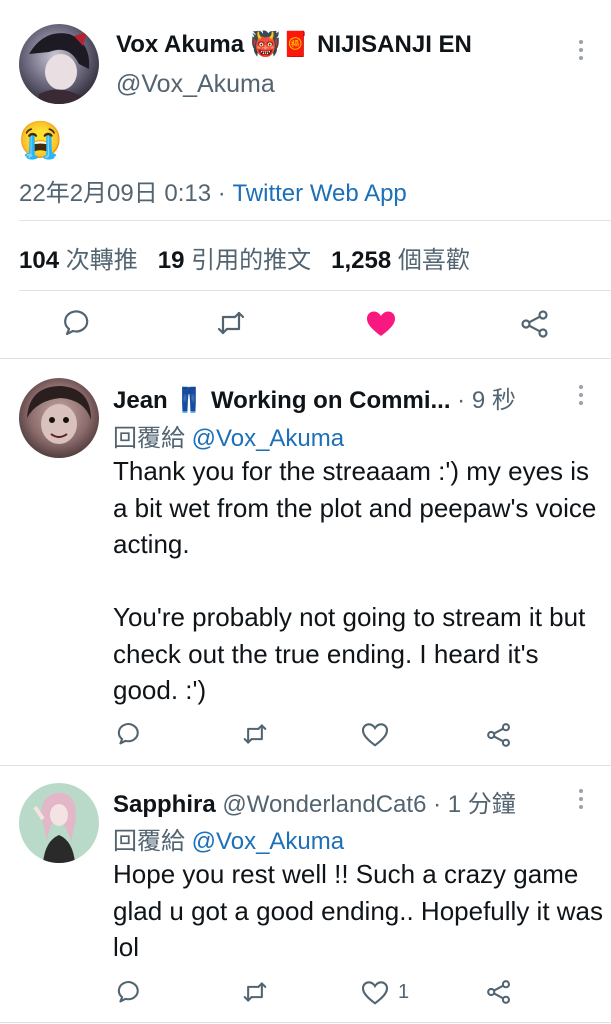 The image size is (611, 1024). What do you see at coordinates (319, 193) in the screenshot?
I see `tweet-source: Twitter Web App` at bounding box center [319, 193].